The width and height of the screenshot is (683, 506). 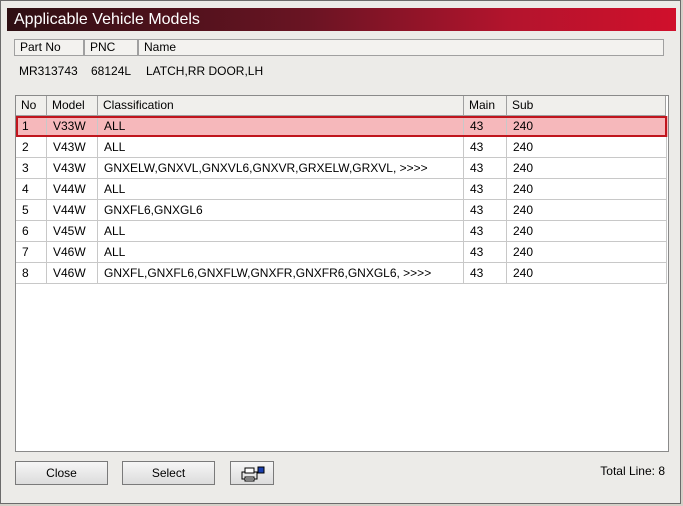 I want to click on table-row: 2 V43W ALL 43 240, so click(x=342, y=147).